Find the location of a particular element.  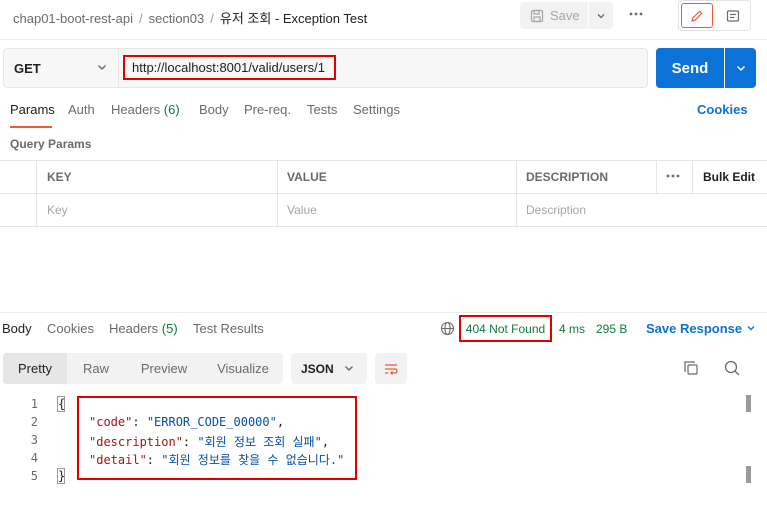

response-tab-headers-label: Headers is located at coordinates (134, 328).